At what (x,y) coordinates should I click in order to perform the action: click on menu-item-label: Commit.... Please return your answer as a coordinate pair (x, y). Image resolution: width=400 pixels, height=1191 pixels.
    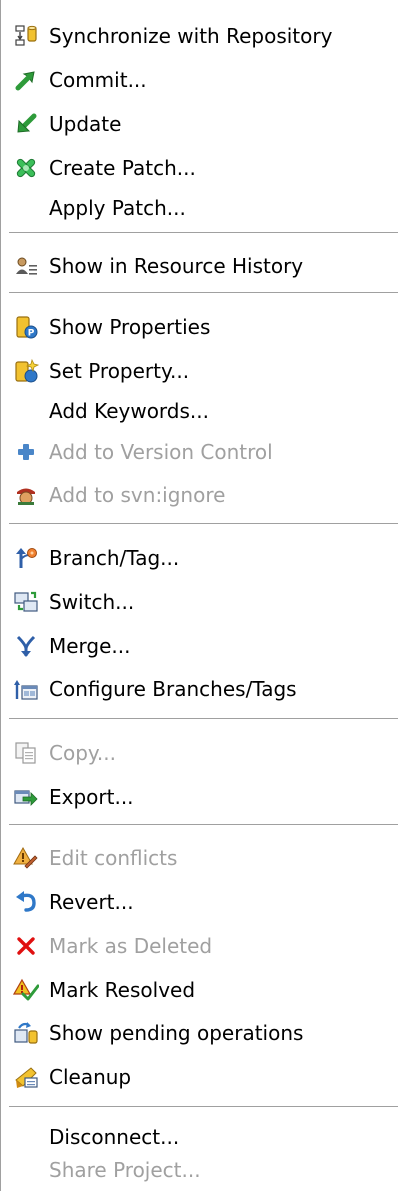
    Looking at the image, I should click on (98, 80).